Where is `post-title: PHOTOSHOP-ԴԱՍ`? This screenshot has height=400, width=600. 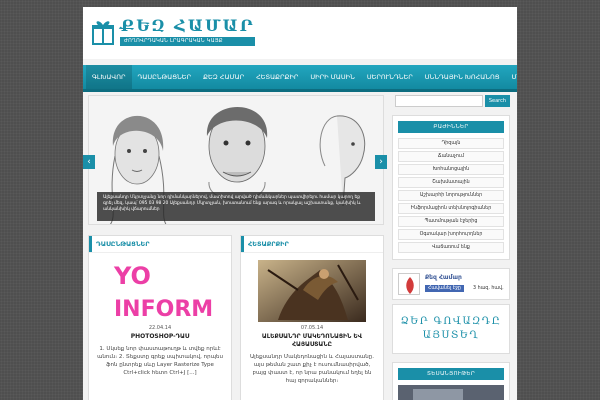
post-title: PHOTOSHOP-ԴԱՍ is located at coordinates (160, 337).